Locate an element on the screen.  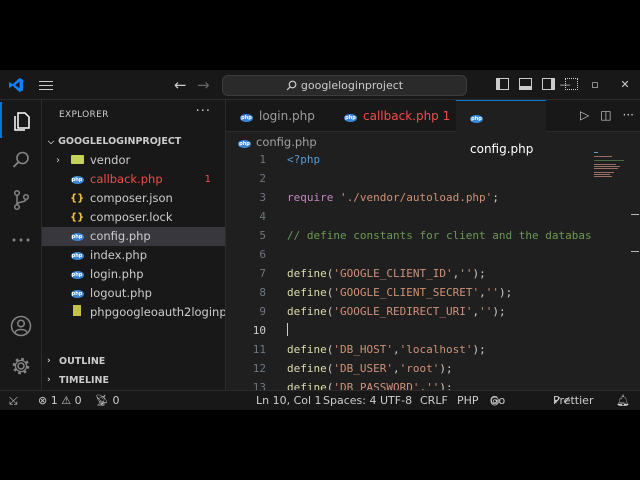
code-text: require './vendor/autoload.php'; is located at coordinates (393, 197).